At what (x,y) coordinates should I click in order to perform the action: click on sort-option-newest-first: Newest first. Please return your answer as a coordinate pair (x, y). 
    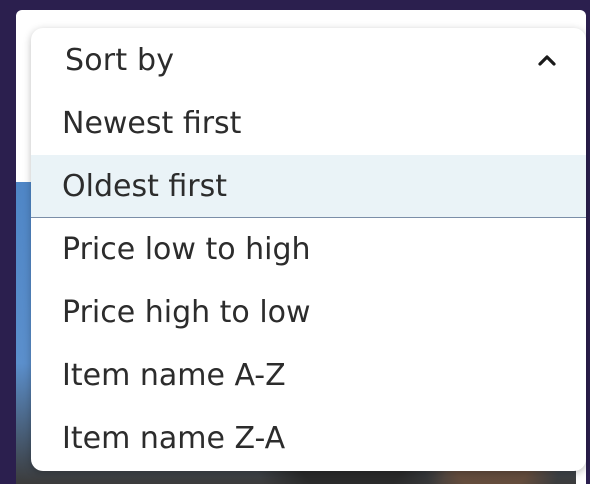
    Looking at the image, I should click on (308, 123).